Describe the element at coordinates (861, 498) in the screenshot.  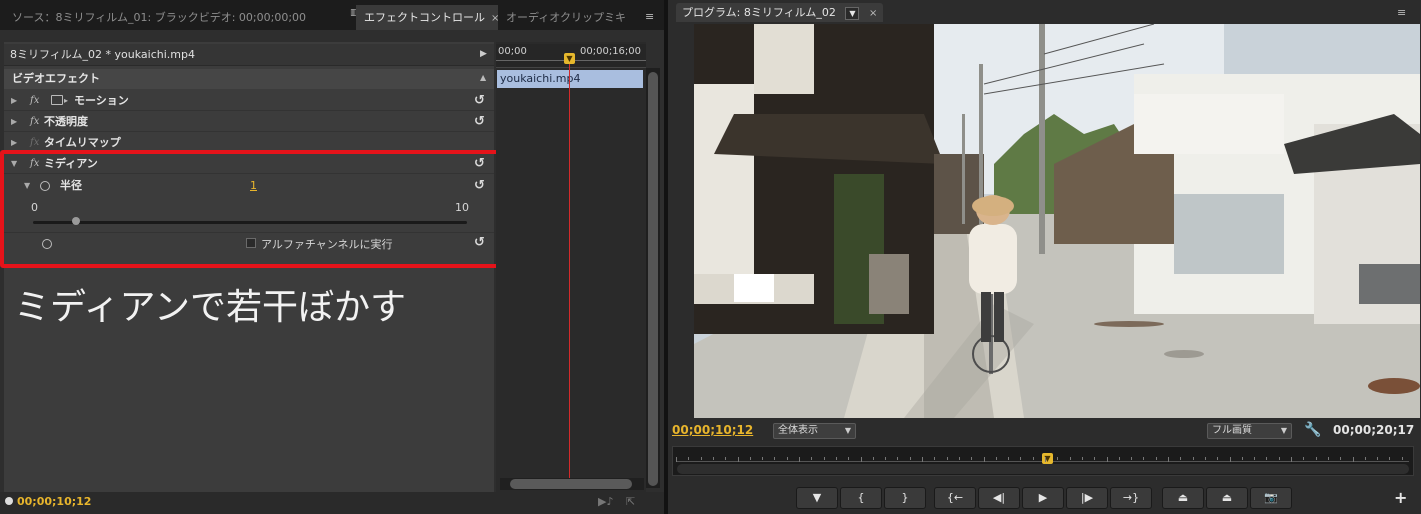
I see `mark-in-button: {` at that location.